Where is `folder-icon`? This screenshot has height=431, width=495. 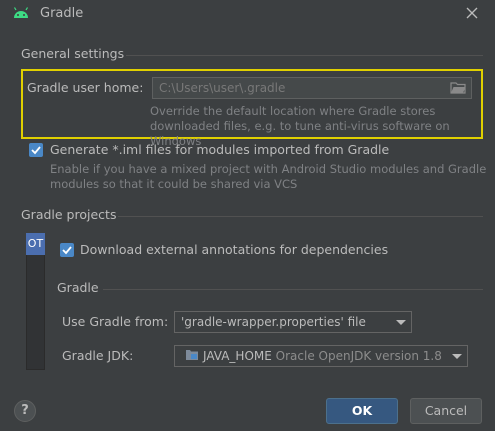
folder-icon is located at coordinates (458, 87).